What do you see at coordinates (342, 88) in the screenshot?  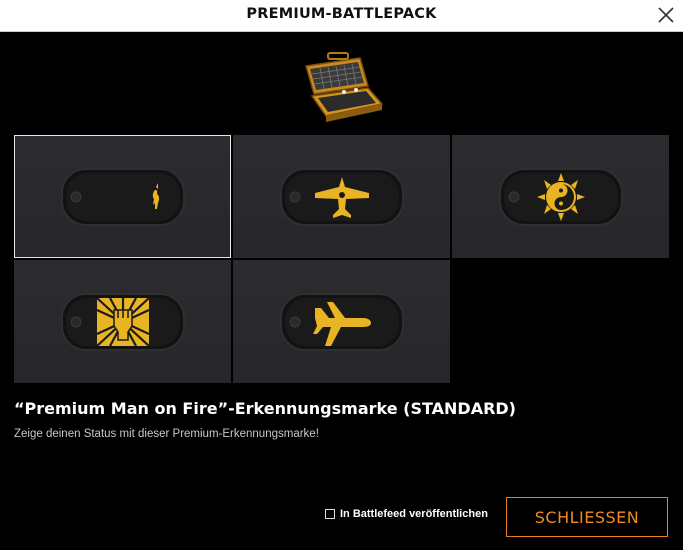 I see `battlepack-case-icon` at bounding box center [342, 88].